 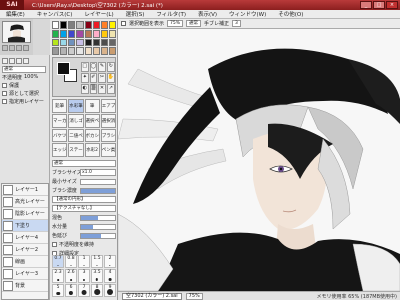 What do you see at coordinates (102, 67) in the screenshot?
I see `tool-icon: ✎` at bounding box center [102, 67].